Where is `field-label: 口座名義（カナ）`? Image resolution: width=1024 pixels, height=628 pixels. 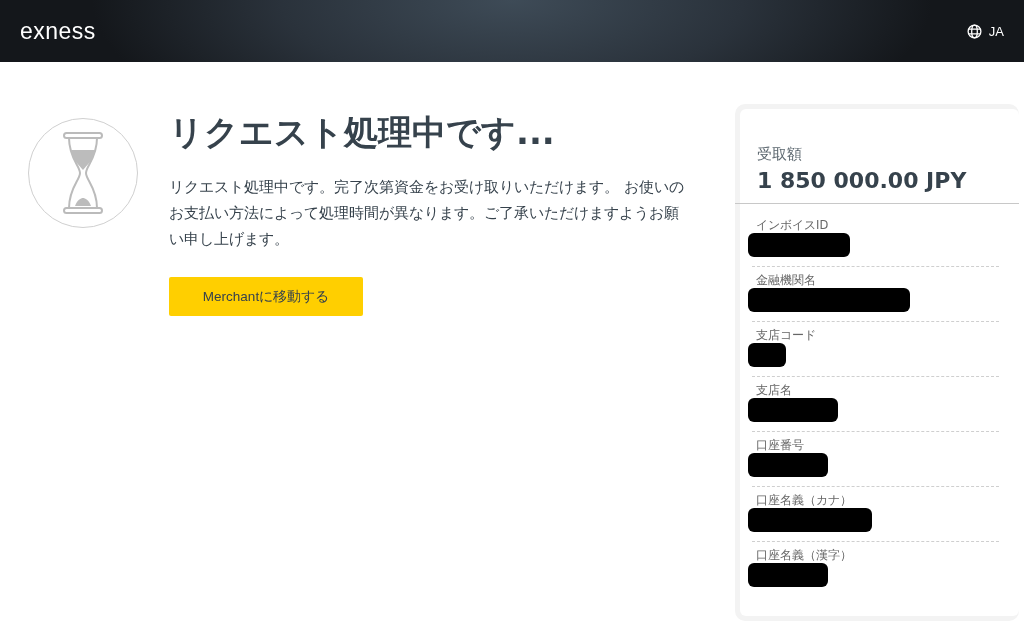
field-label: 口座名義（カナ） is located at coordinates (804, 500).